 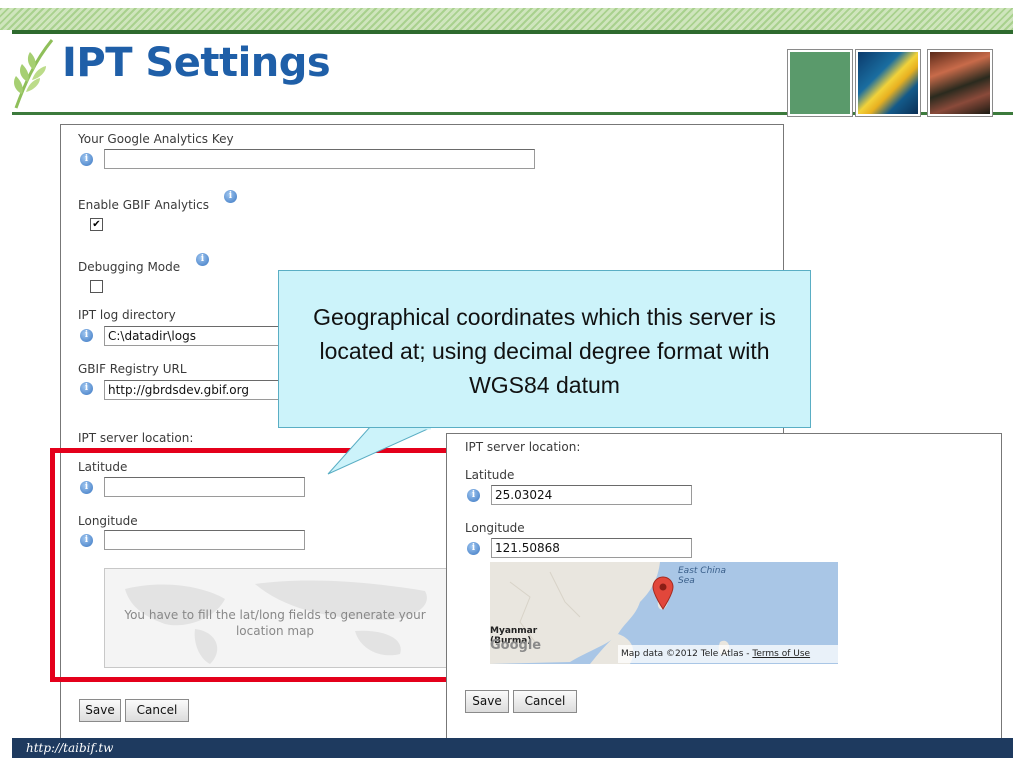 I want to click on header-thumbnail-fish, so click(x=888, y=83).